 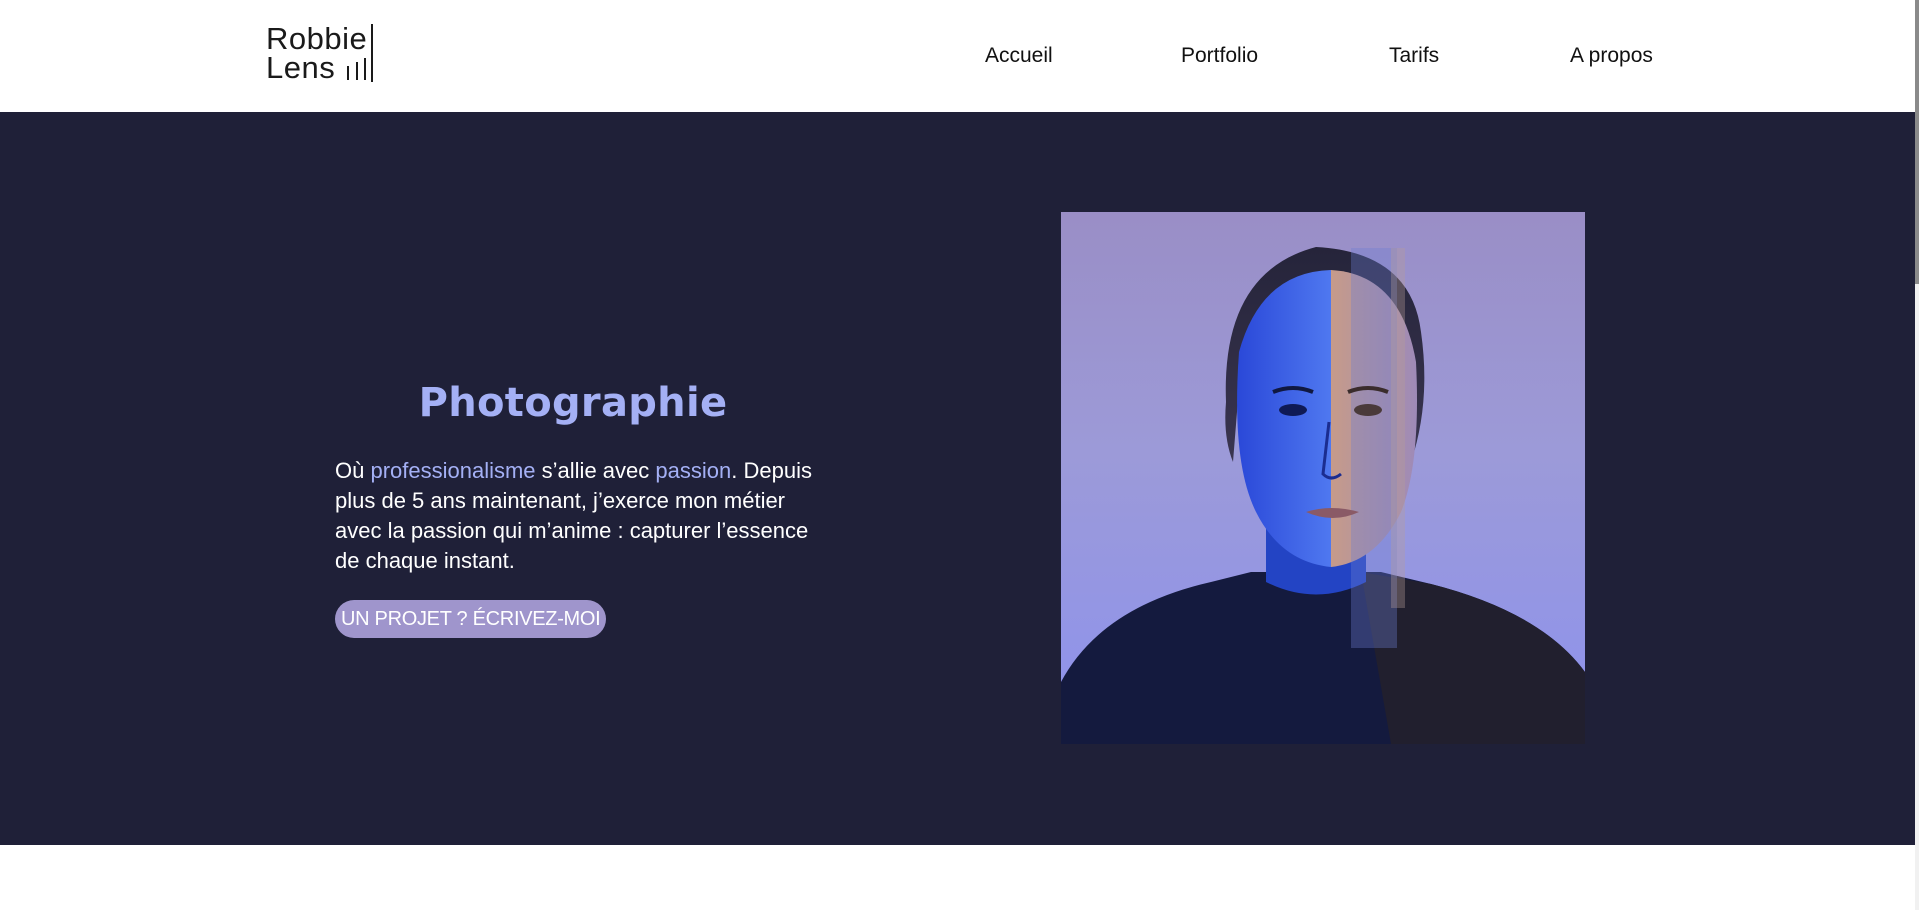 What do you see at coordinates (693, 470) in the screenshot?
I see `hero-highlight-passion: passion` at bounding box center [693, 470].